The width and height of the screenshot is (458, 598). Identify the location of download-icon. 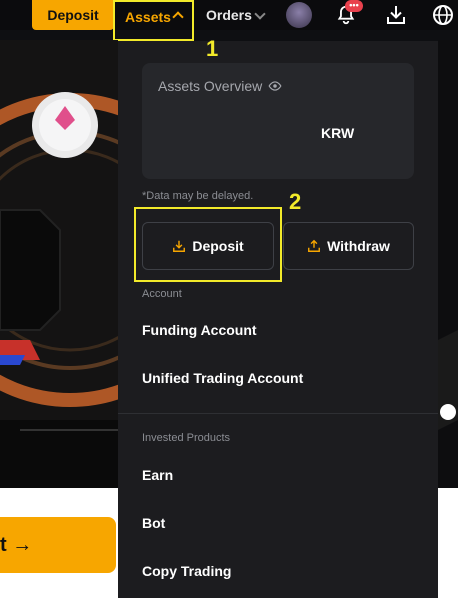
(396, 15).